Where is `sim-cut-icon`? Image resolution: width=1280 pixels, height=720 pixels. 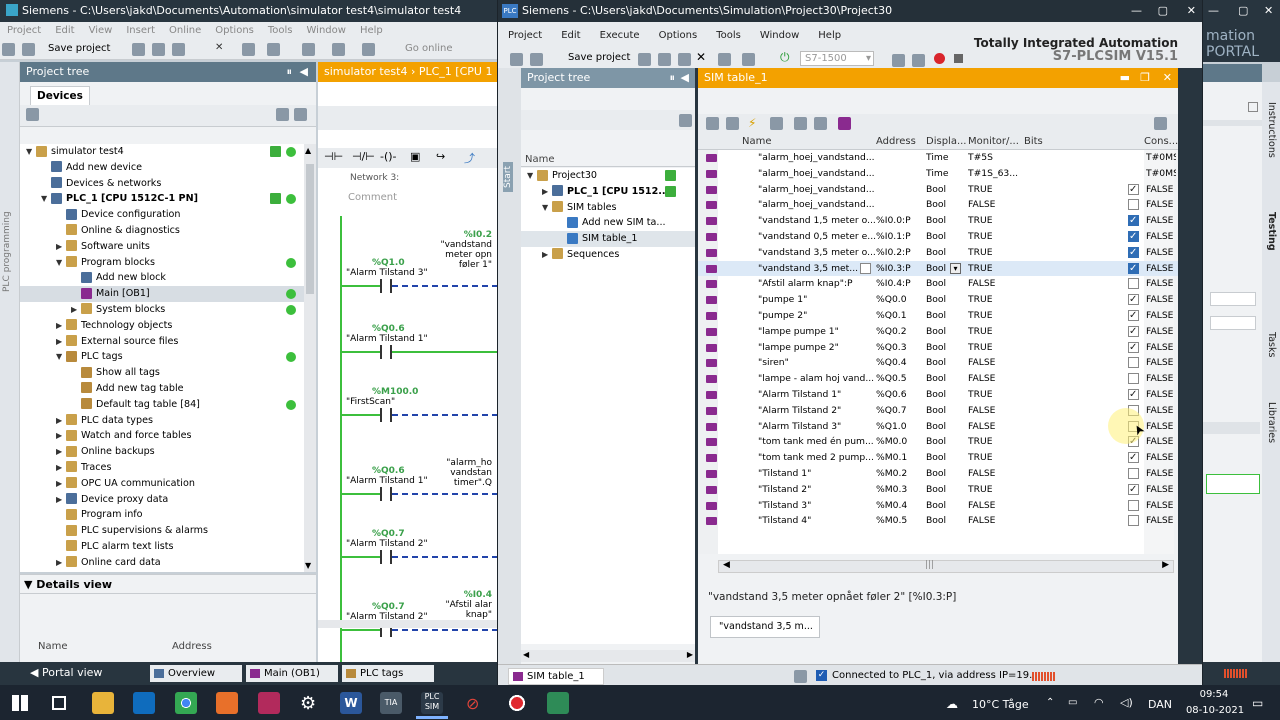
sim-cut-icon is located at coordinates (644, 59).